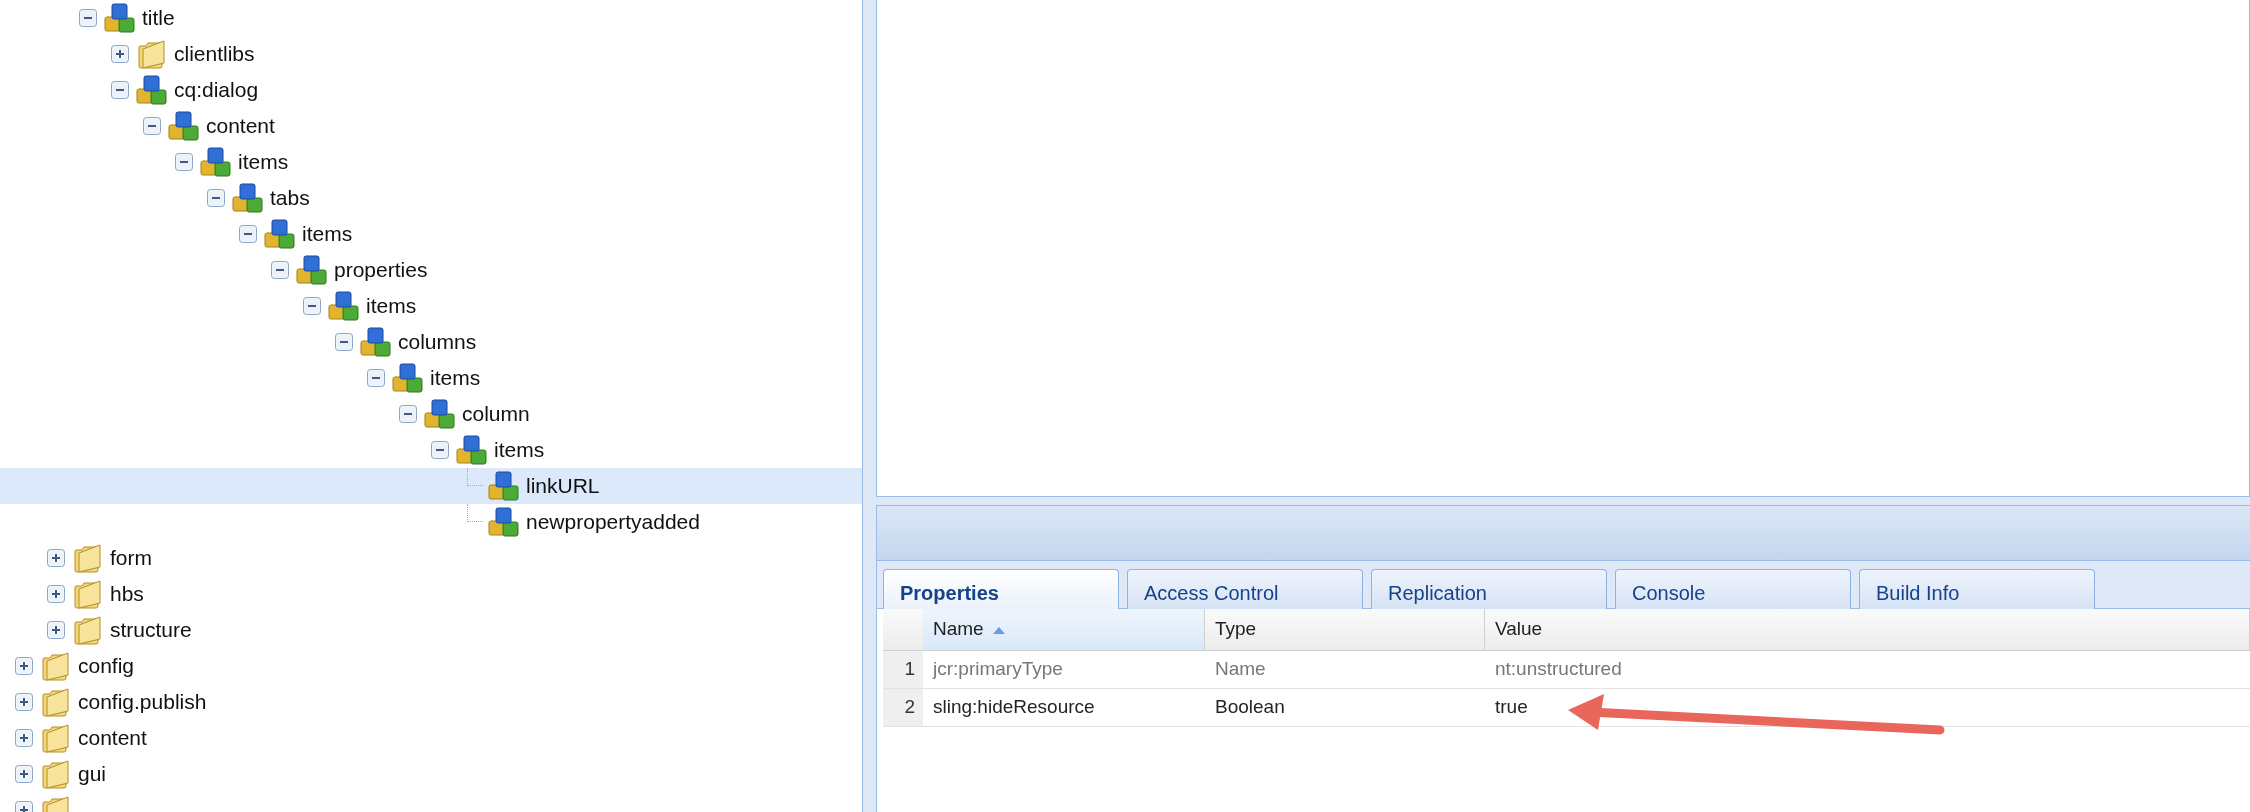  I want to click on table-cell: true, so click(1511, 707).